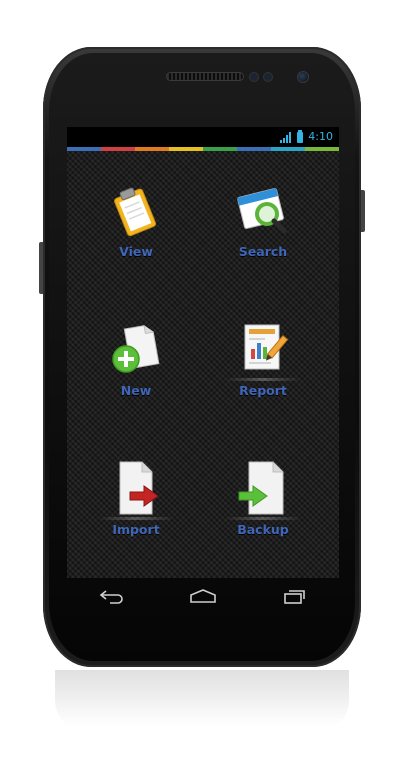 This screenshot has width=400, height=781. What do you see at coordinates (136, 529) in the screenshot?
I see `import-label: Import` at bounding box center [136, 529].